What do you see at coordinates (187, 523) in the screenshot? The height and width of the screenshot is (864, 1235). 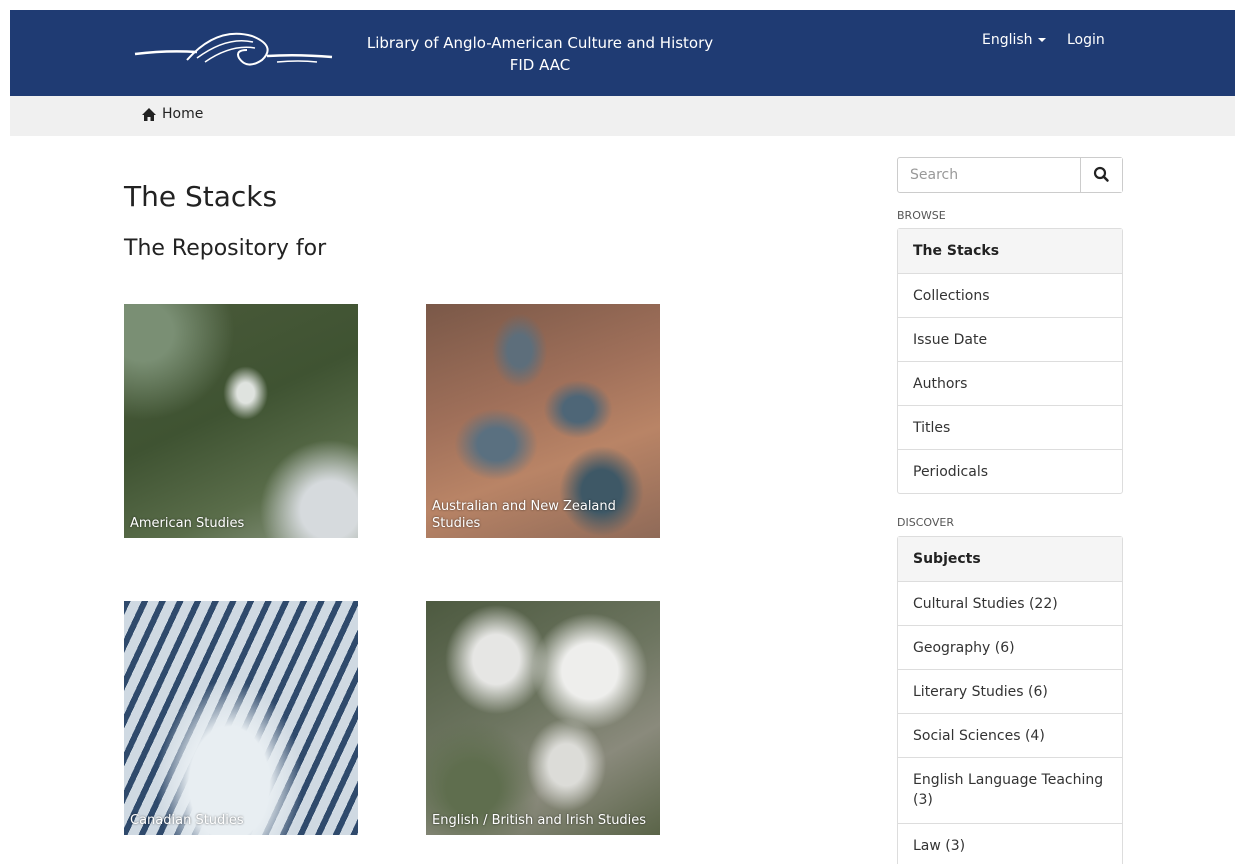 I see `tile-caption: American Studies` at bounding box center [187, 523].